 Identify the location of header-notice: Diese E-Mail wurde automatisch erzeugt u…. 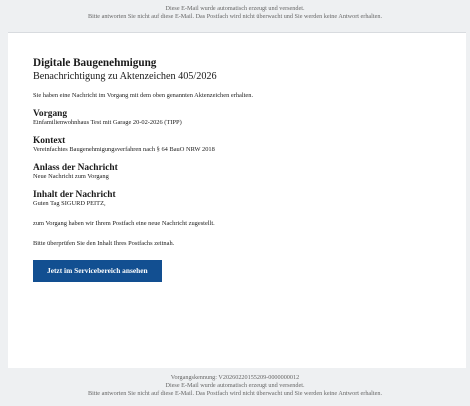
(235, 10).